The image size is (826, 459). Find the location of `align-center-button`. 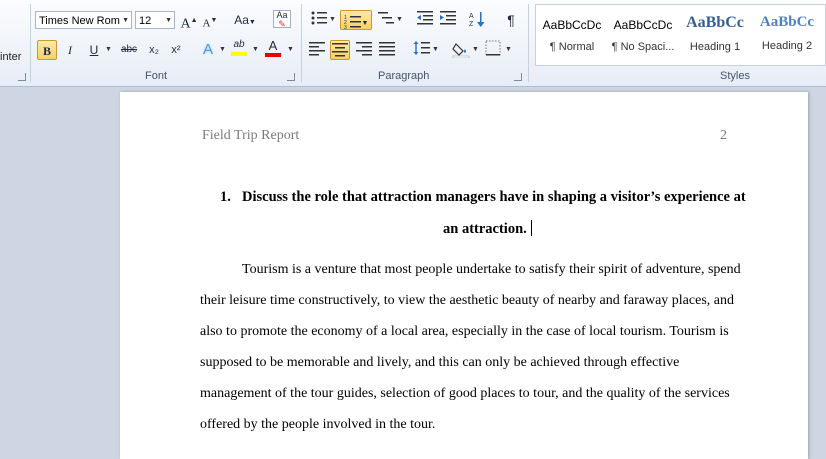

align-center-button is located at coordinates (340, 50).